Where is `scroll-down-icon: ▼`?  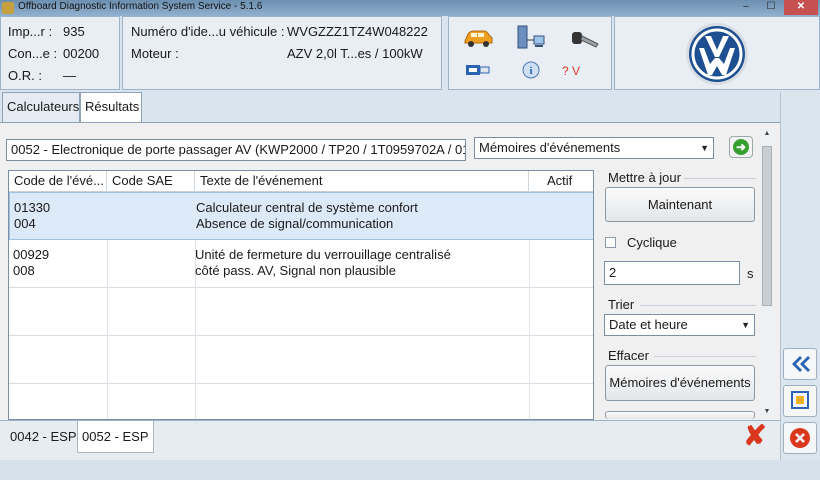 scroll-down-icon: ▼ is located at coordinates (767, 412).